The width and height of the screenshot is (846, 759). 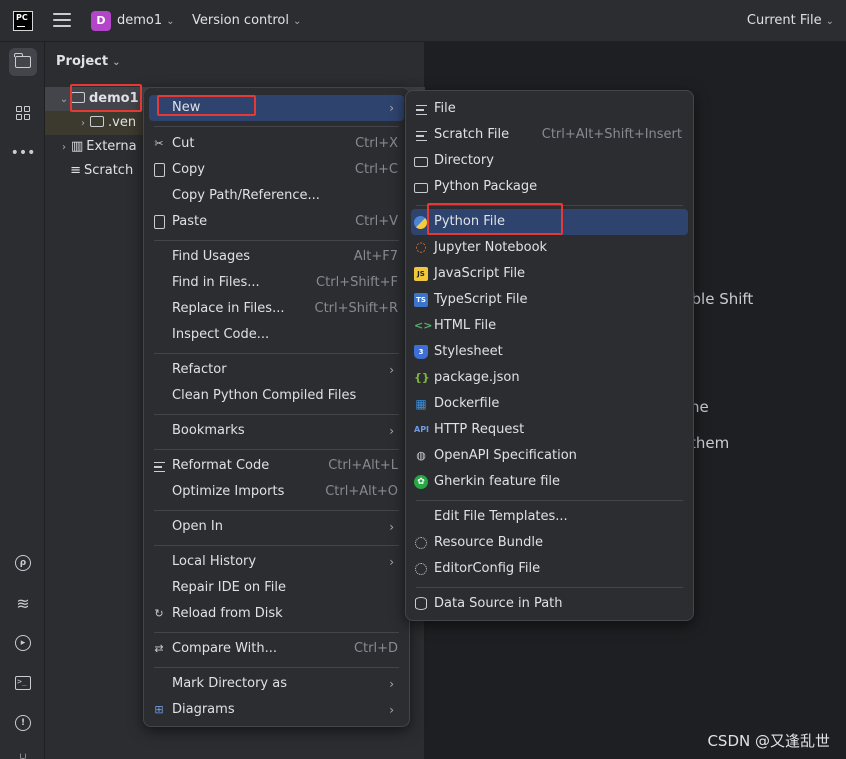 I want to click on submenu-item-resource-bundle: Resource Bundle, so click(x=549, y=543).